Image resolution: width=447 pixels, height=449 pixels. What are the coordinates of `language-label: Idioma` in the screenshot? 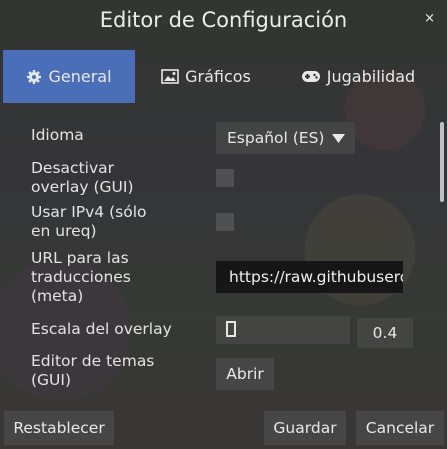 It's located at (57, 135).